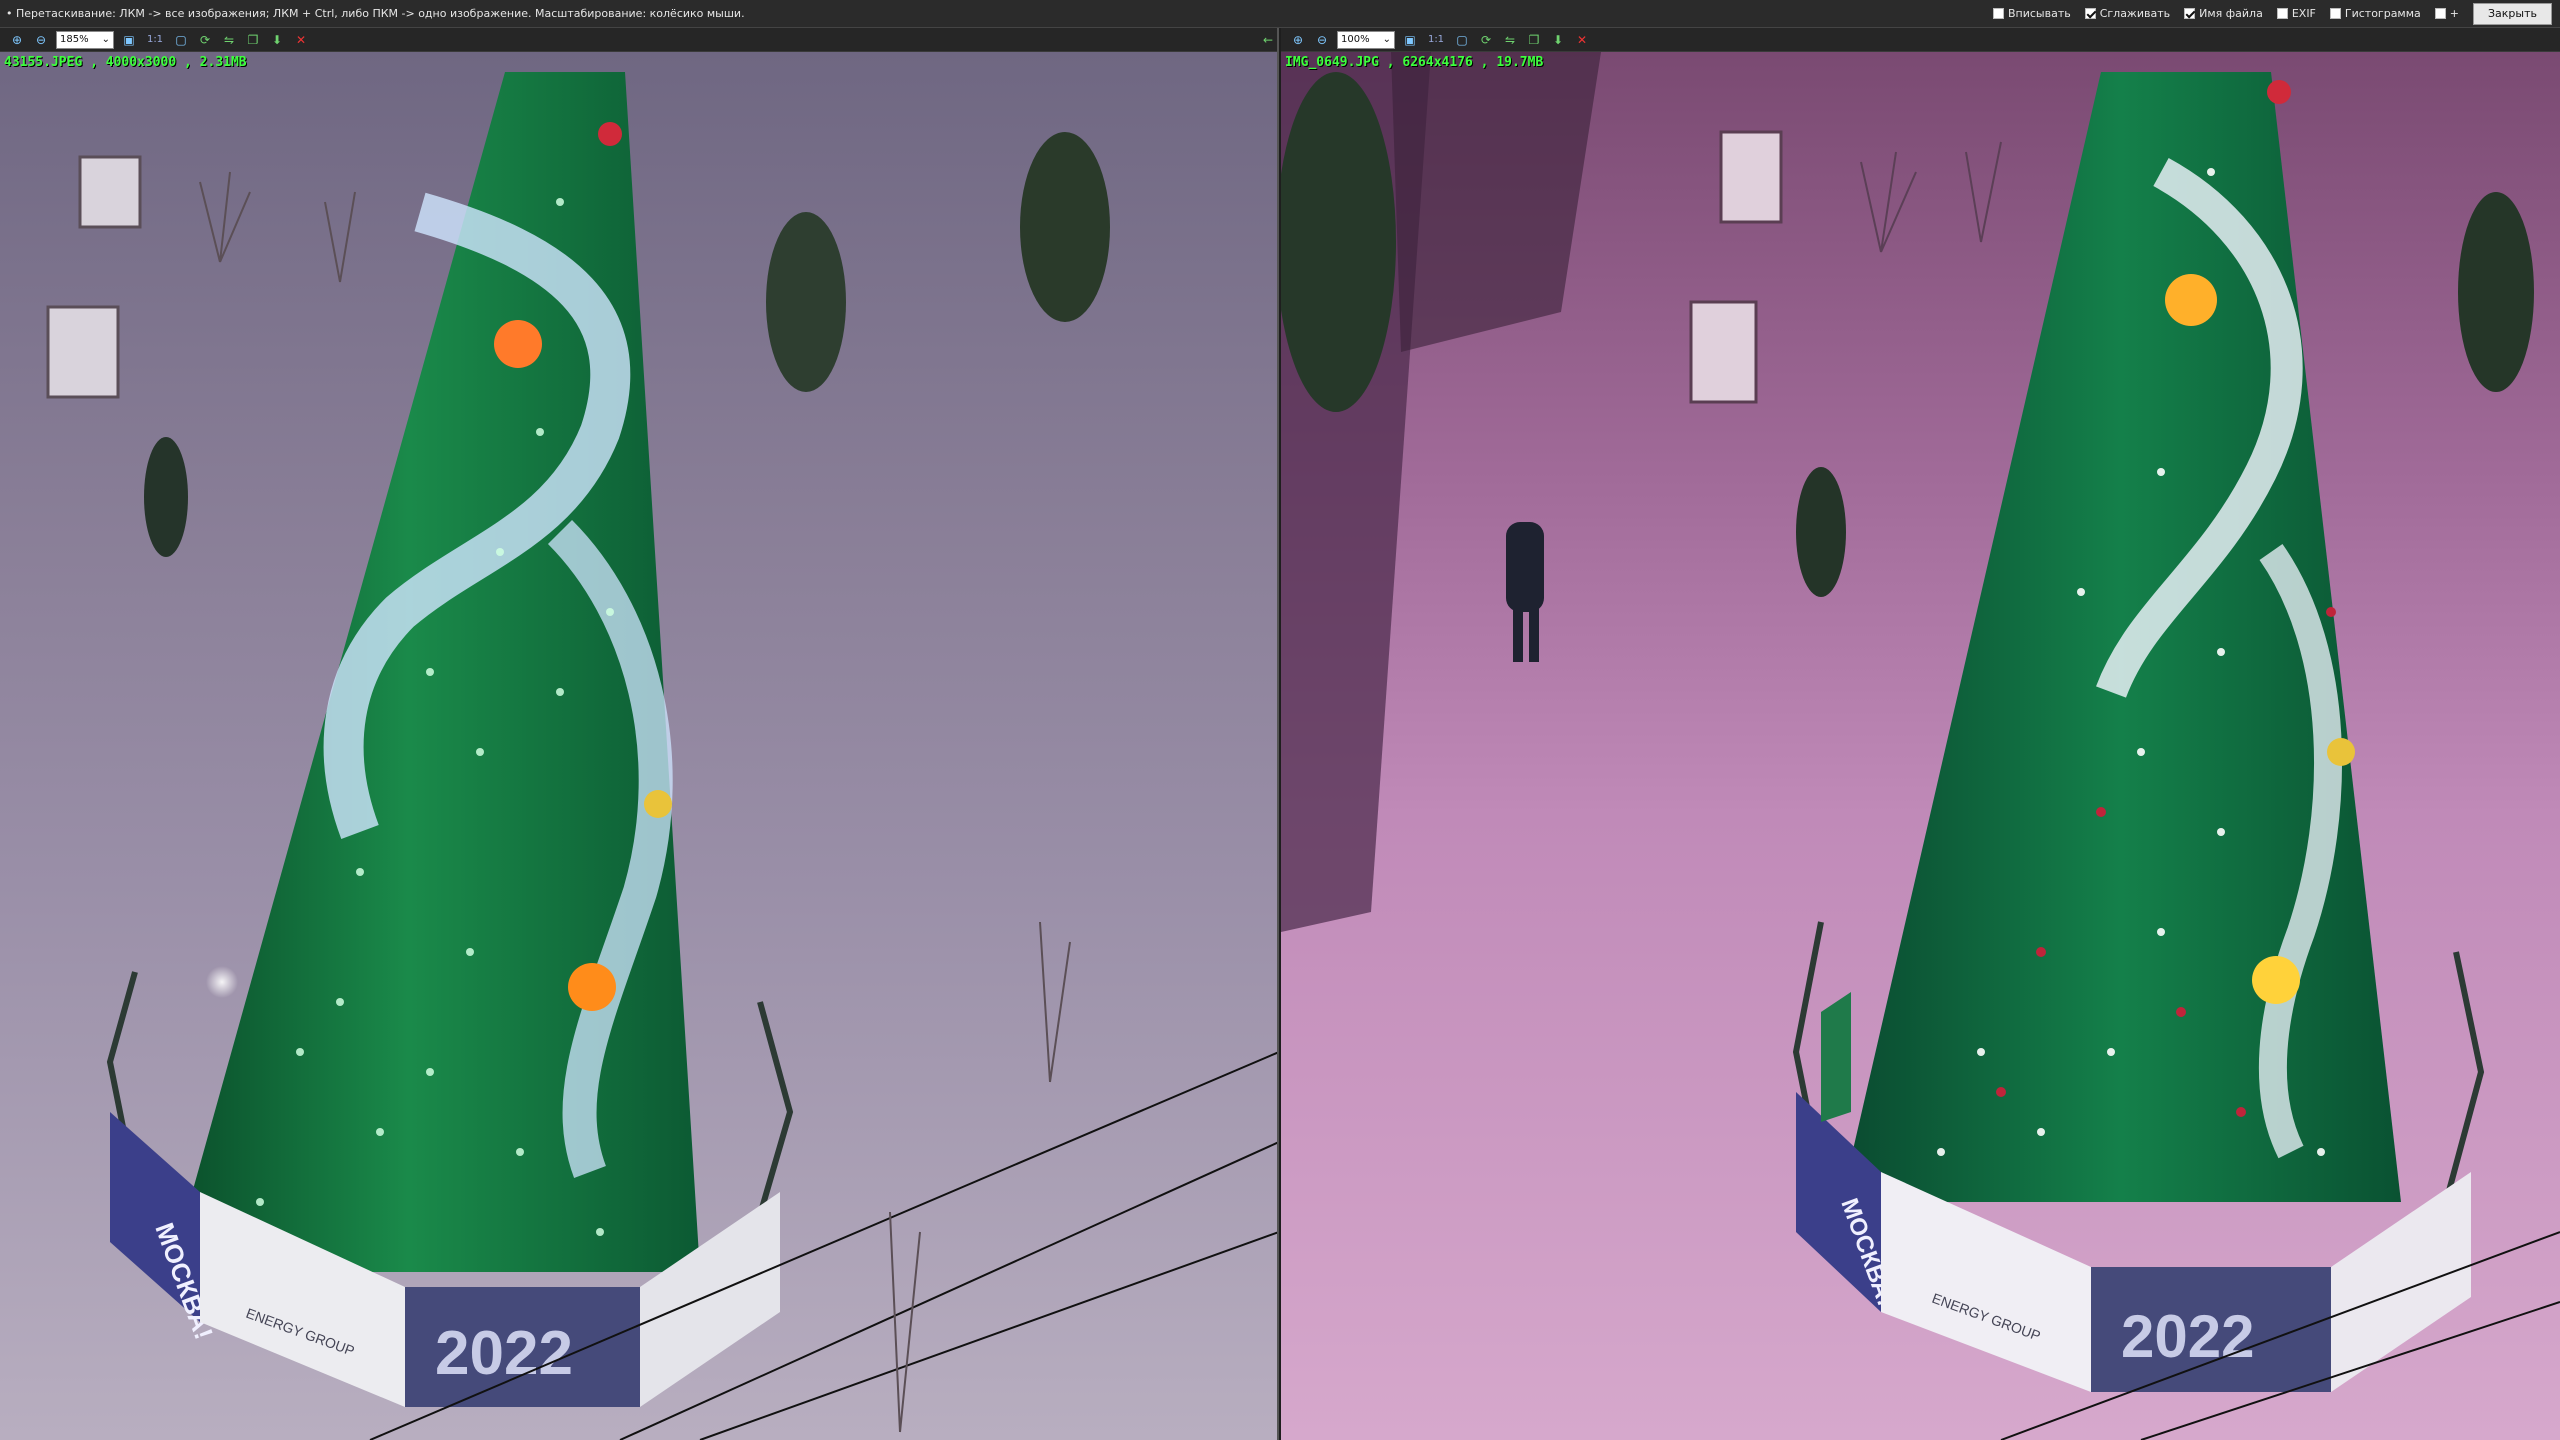 The image size is (2560, 1440). What do you see at coordinates (1268, 40) in the screenshot?
I see `sync-arrow-icon: ←` at bounding box center [1268, 40].